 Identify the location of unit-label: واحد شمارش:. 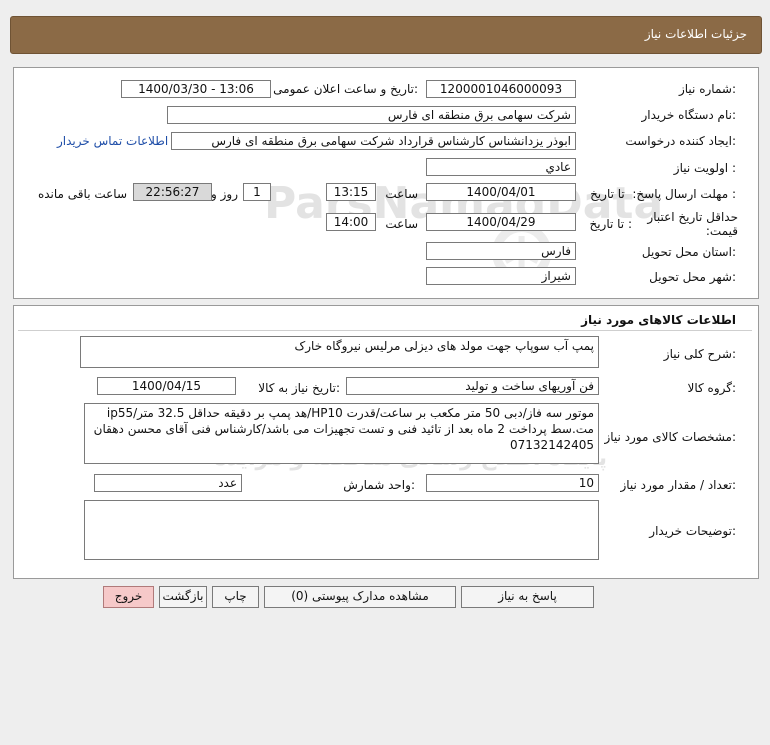
(379, 485).